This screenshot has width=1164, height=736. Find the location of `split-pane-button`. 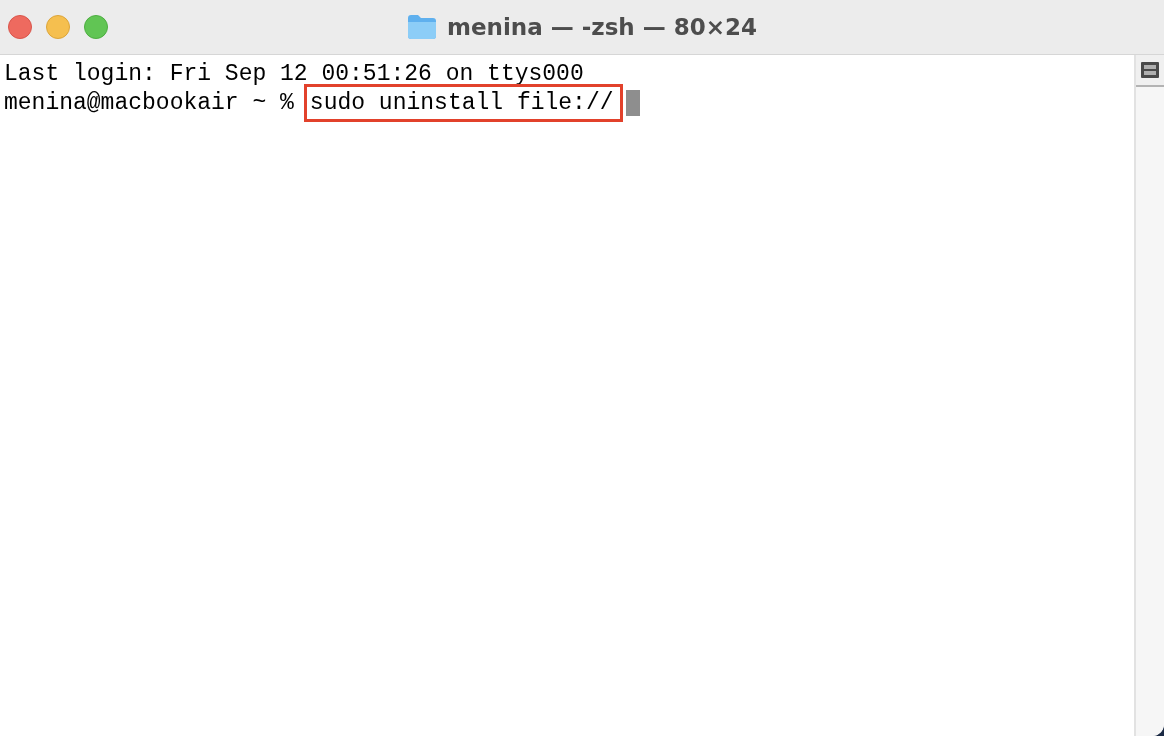

split-pane-button is located at coordinates (1150, 71).